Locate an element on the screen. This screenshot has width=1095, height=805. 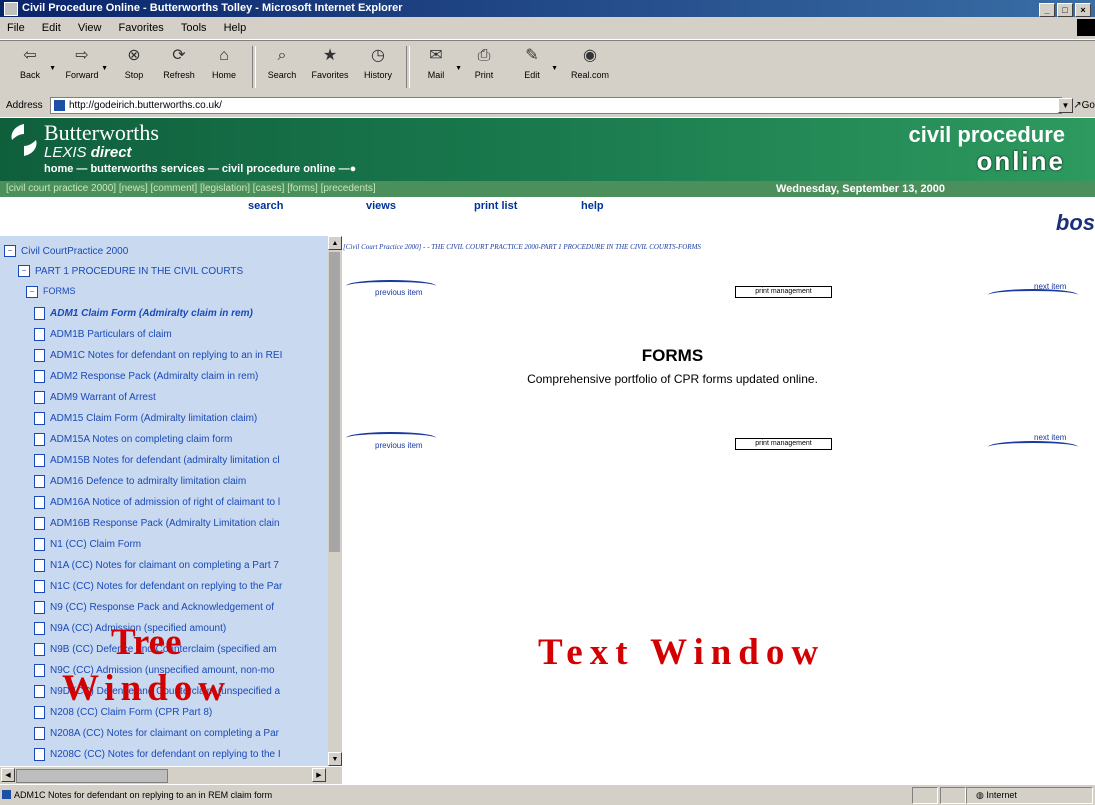
home-icon: ⌂ is located at coordinates (224, 55).